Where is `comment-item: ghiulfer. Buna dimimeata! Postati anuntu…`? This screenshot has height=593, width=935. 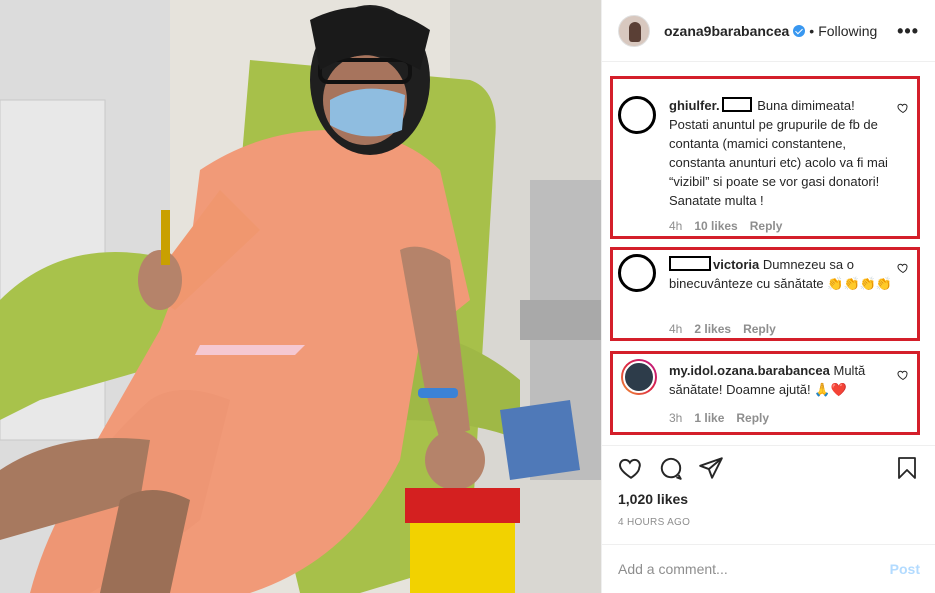
comment-item: ghiulfer. Buna dimimeata! Postati anuntu… is located at coordinates (765, 157).